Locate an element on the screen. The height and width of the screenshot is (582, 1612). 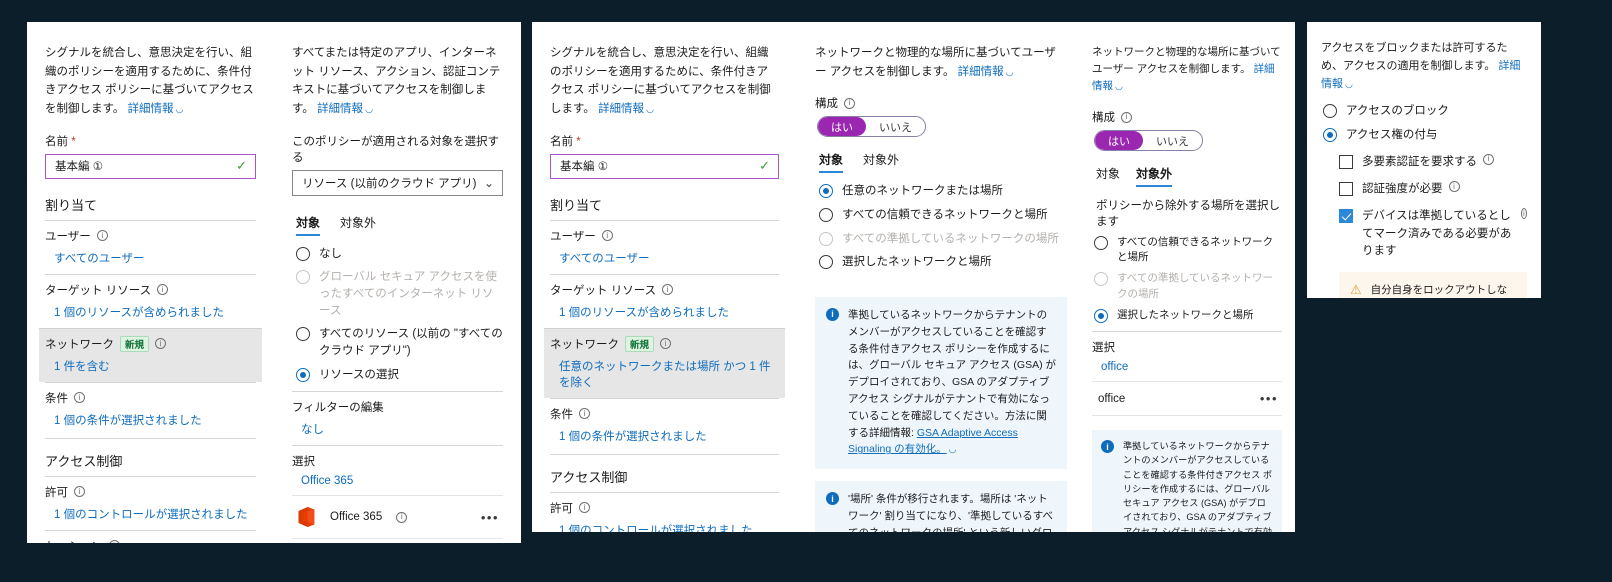
row-selection: 選択 Office 365 is located at coordinates (397, 470).